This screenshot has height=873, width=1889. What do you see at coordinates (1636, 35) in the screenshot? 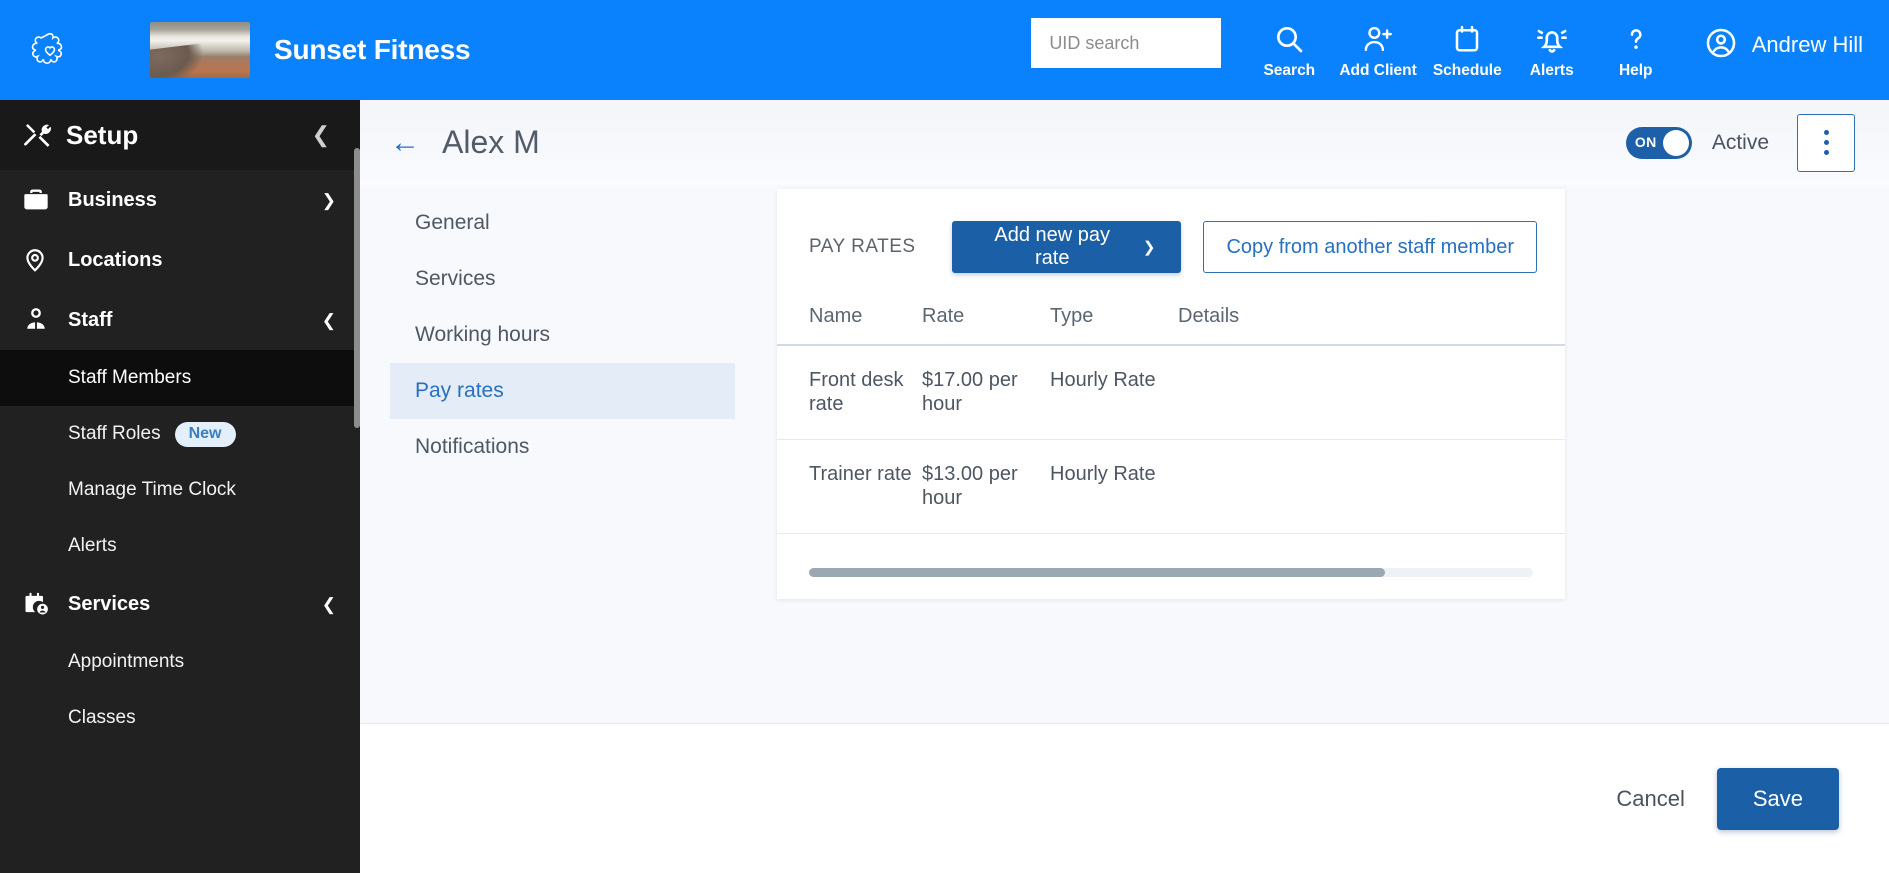
I see `question-icon` at bounding box center [1636, 35].